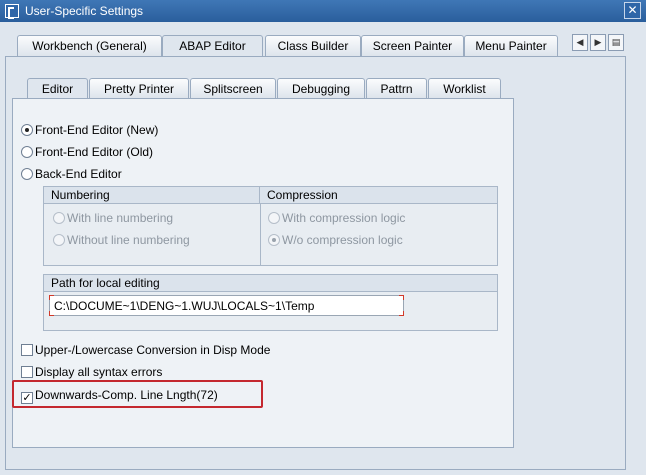 This screenshot has height=475, width=646. What do you see at coordinates (137, 394) in the screenshot?
I see `highlight-annotation` at bounding box center [137, 394].